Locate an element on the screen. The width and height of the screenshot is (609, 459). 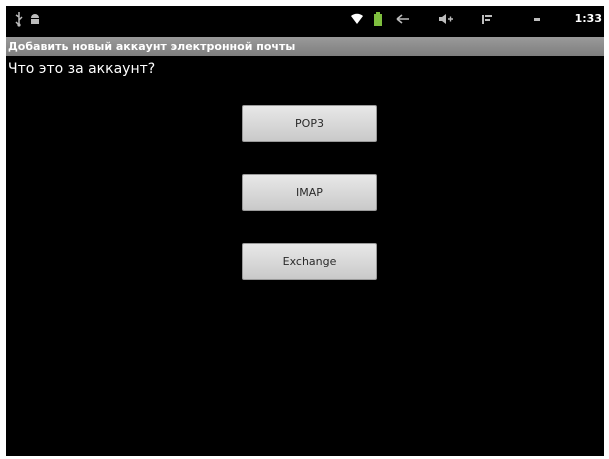
wifi-icon is located at coordinates (357, 19).